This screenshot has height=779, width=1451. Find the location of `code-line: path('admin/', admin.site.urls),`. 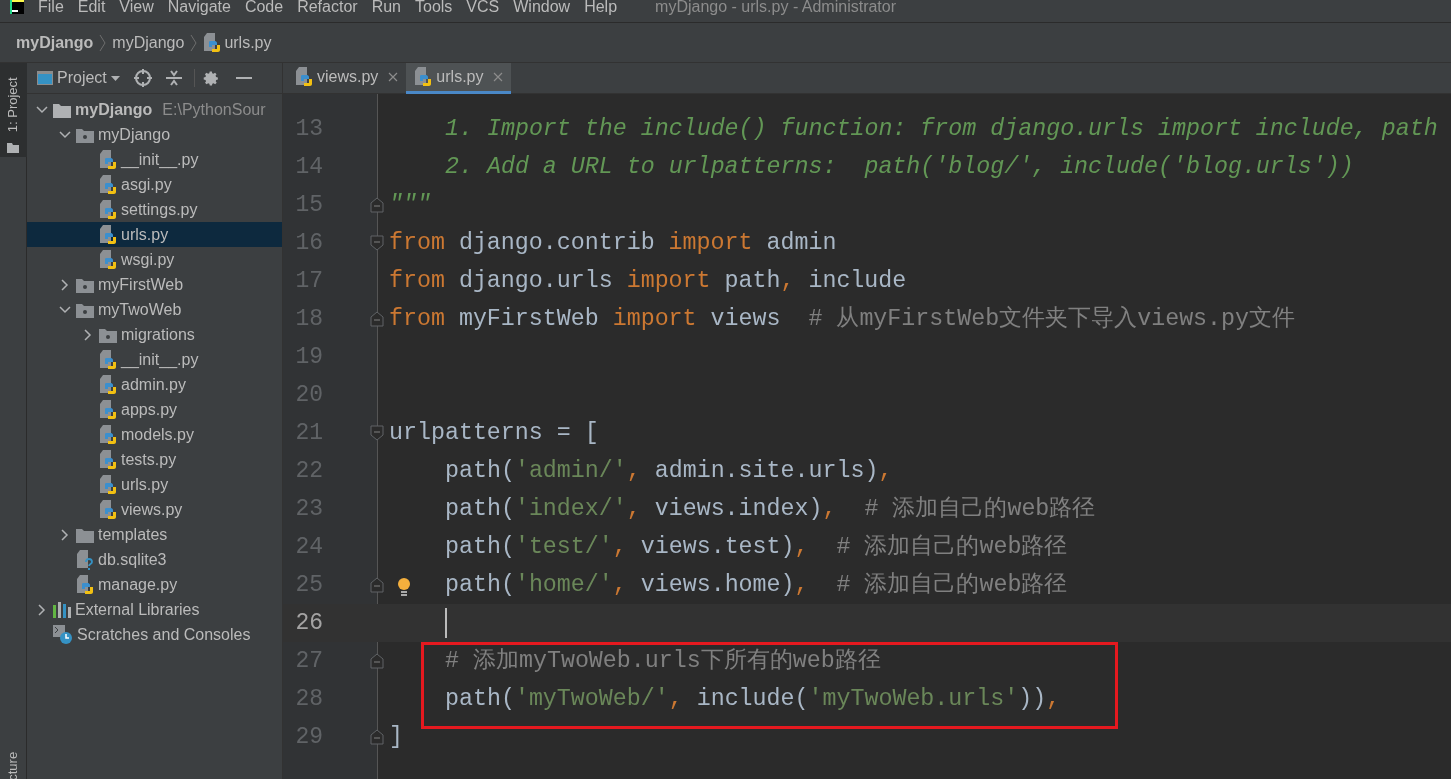

code-line: path('admin/', admin.site.urls), is located at coordinates (669, 471).